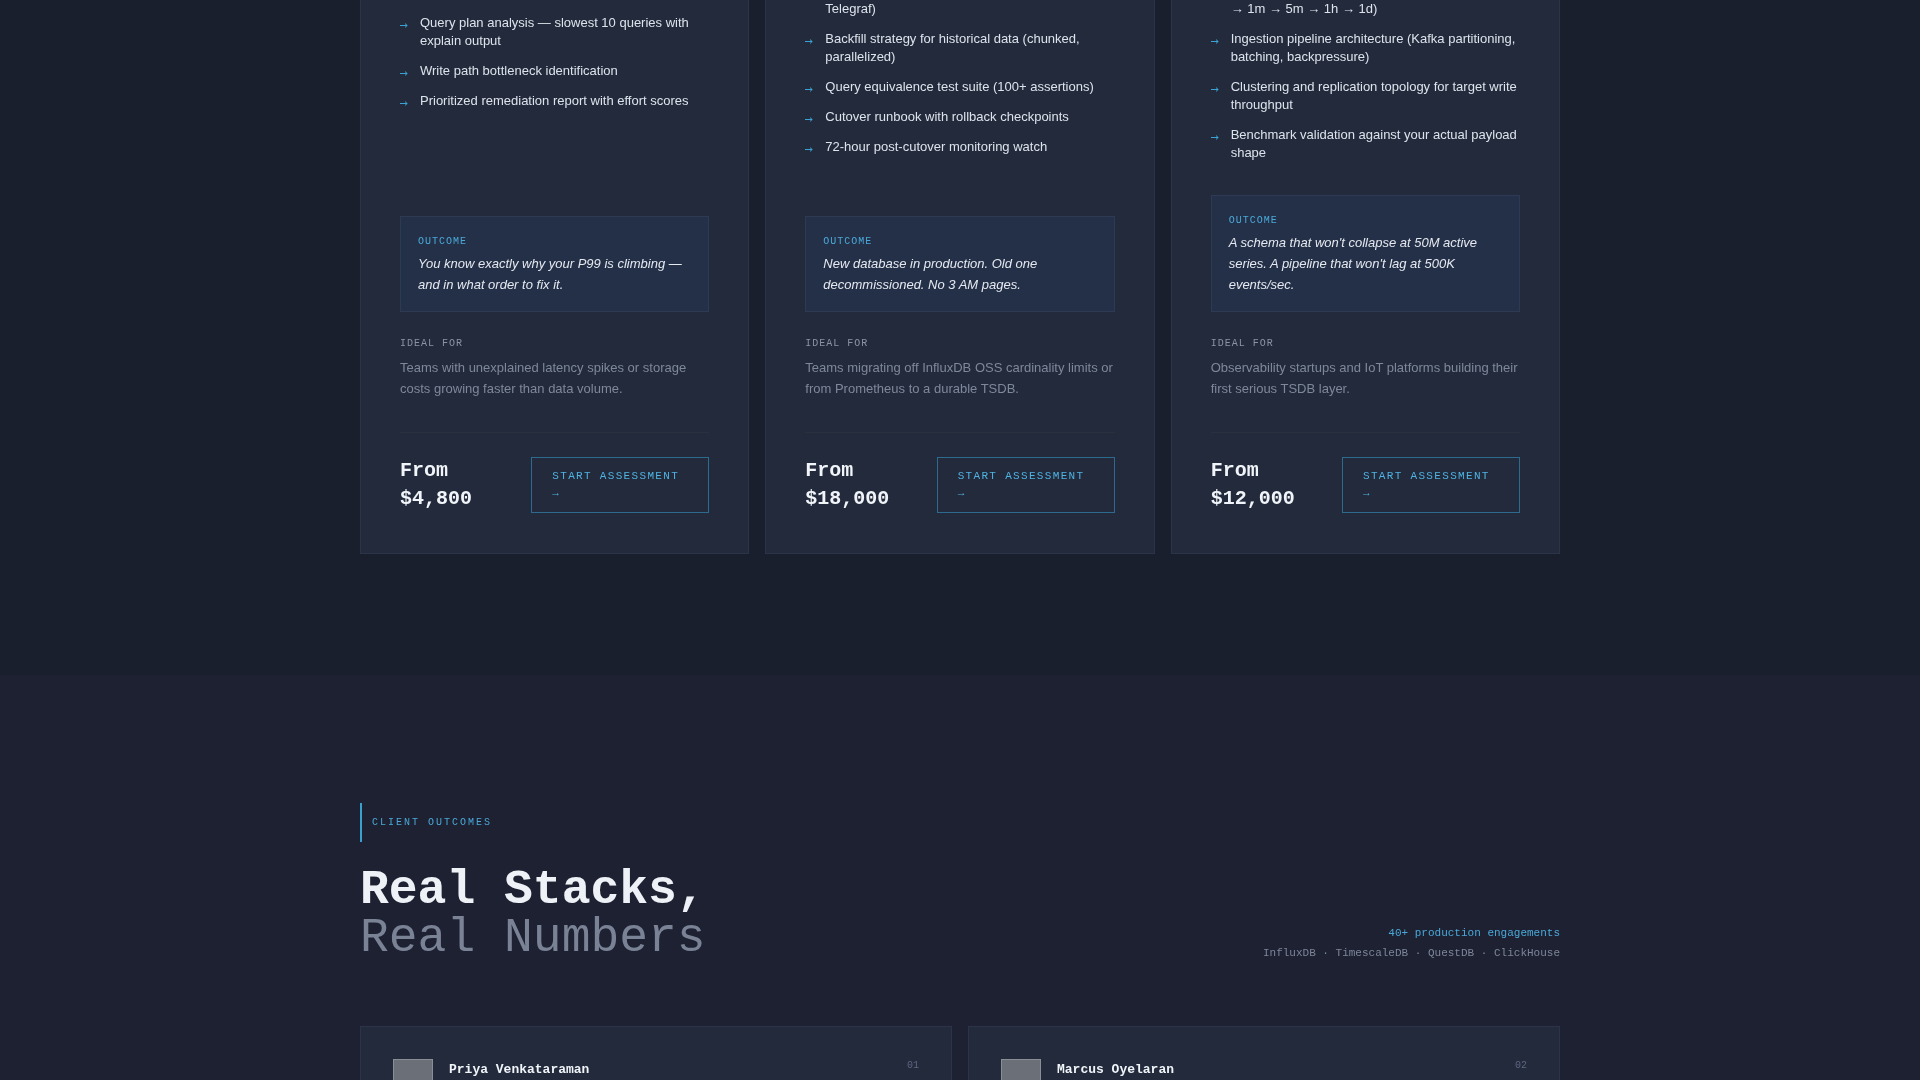 The width and height of the screenshot is (1920, 1080). What do you see at coordinates (550, 274) in the screenshot?
I see `outcome-text: You know exactly why your P99 is climbing — and in what order to fix it.` at bounding box center [550, 274].